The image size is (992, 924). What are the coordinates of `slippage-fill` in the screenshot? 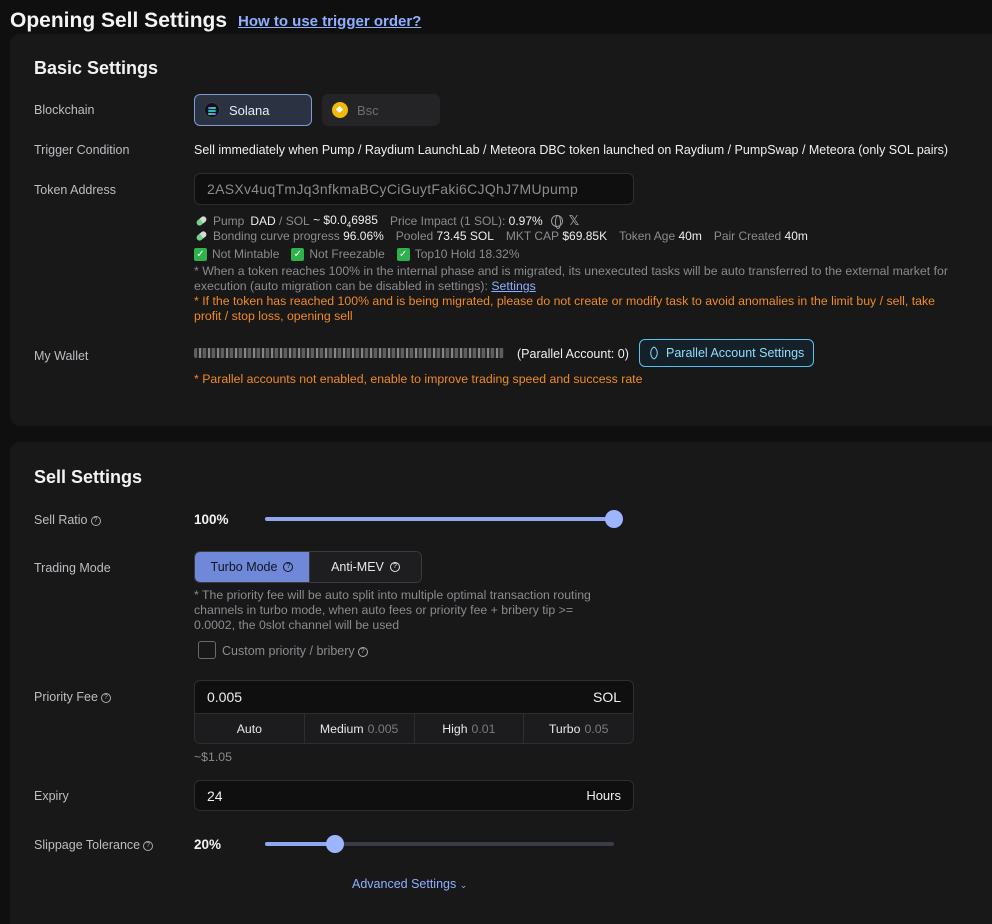 It's located at (300, 844).